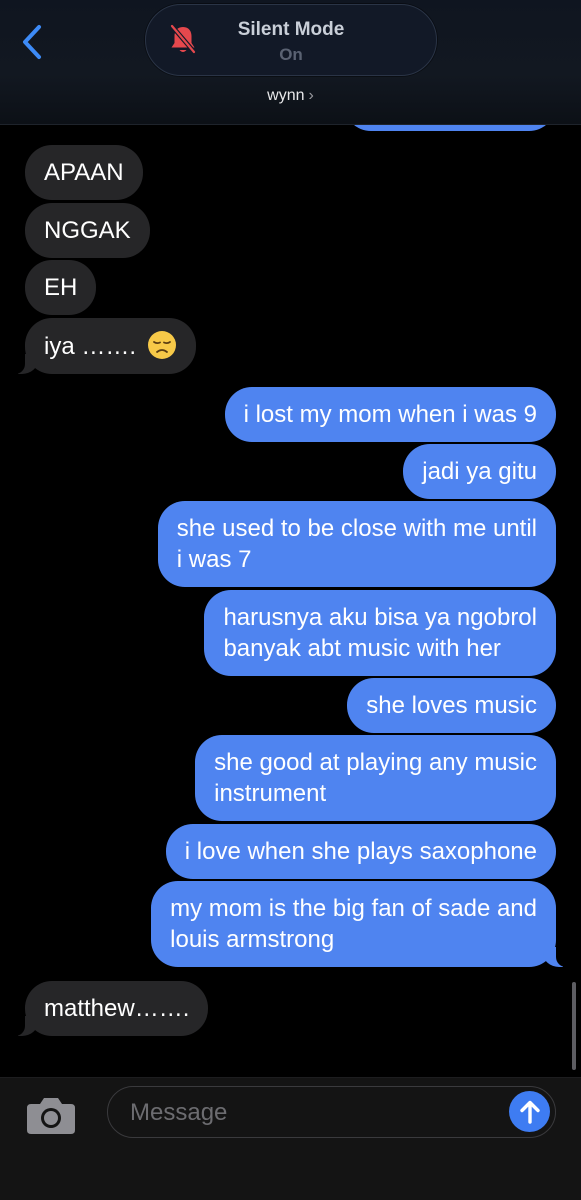  I want to click on message-composer, so click(290, 1138).